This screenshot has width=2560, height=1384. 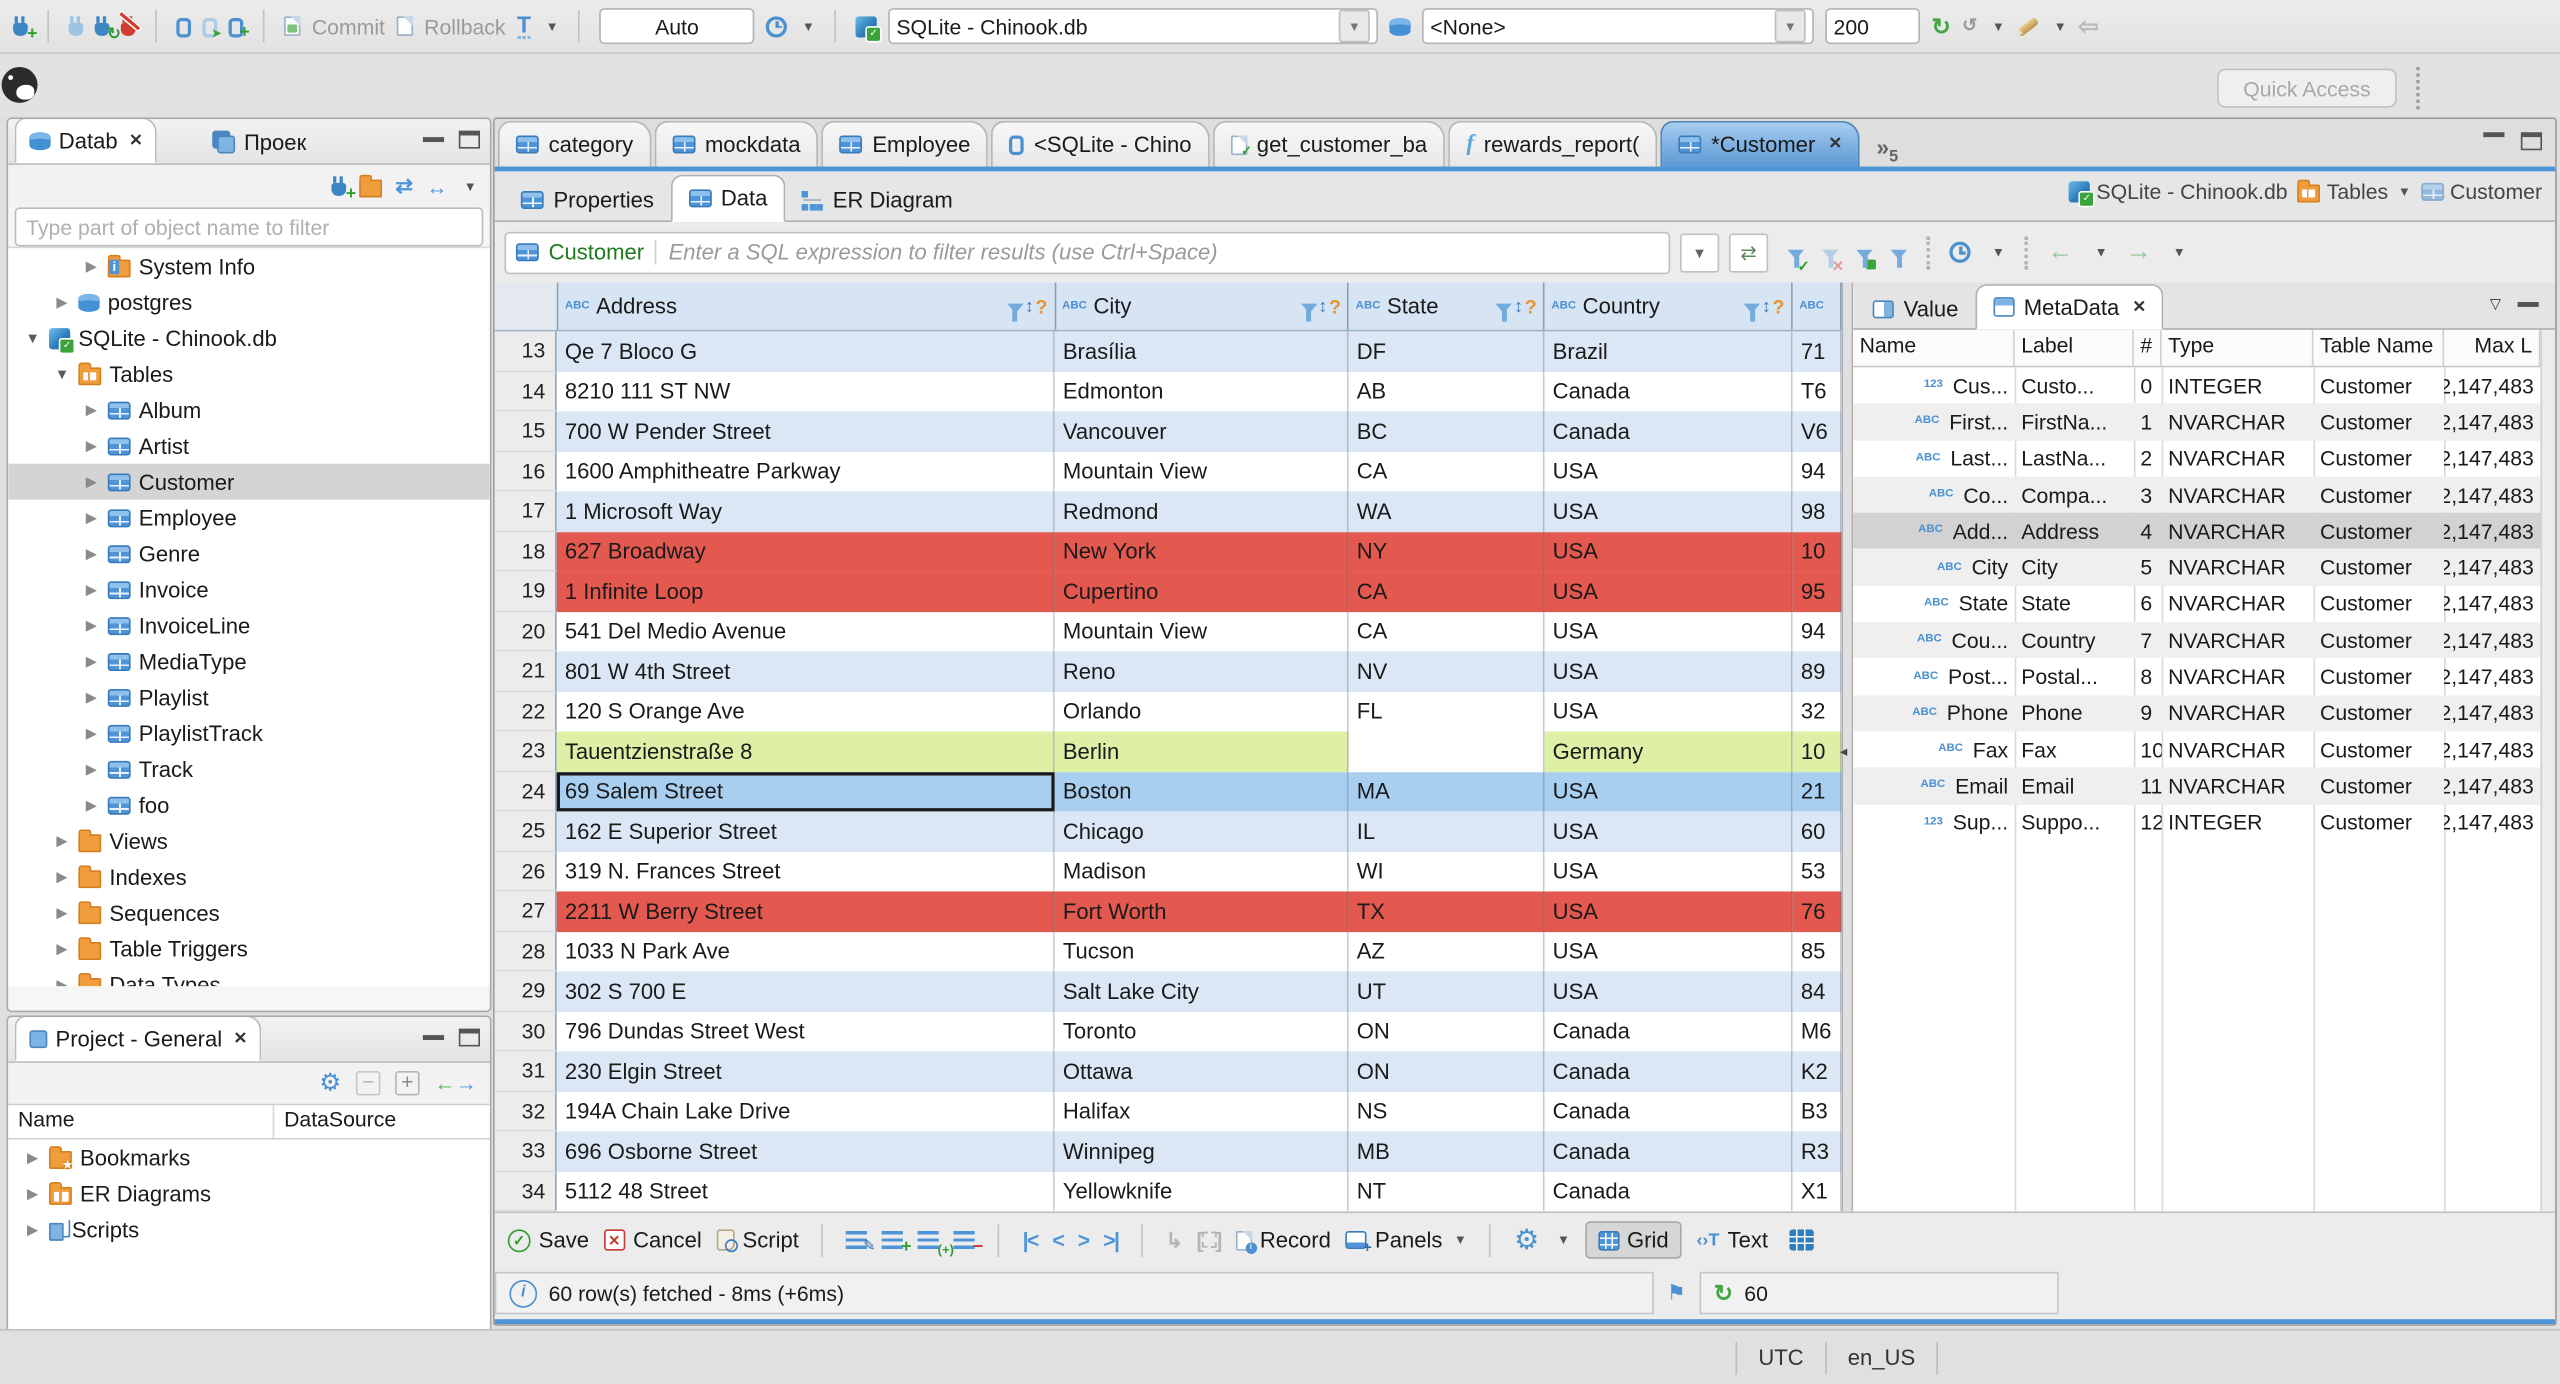 I want to click on row-number: 15, so click(x=525, y=431).